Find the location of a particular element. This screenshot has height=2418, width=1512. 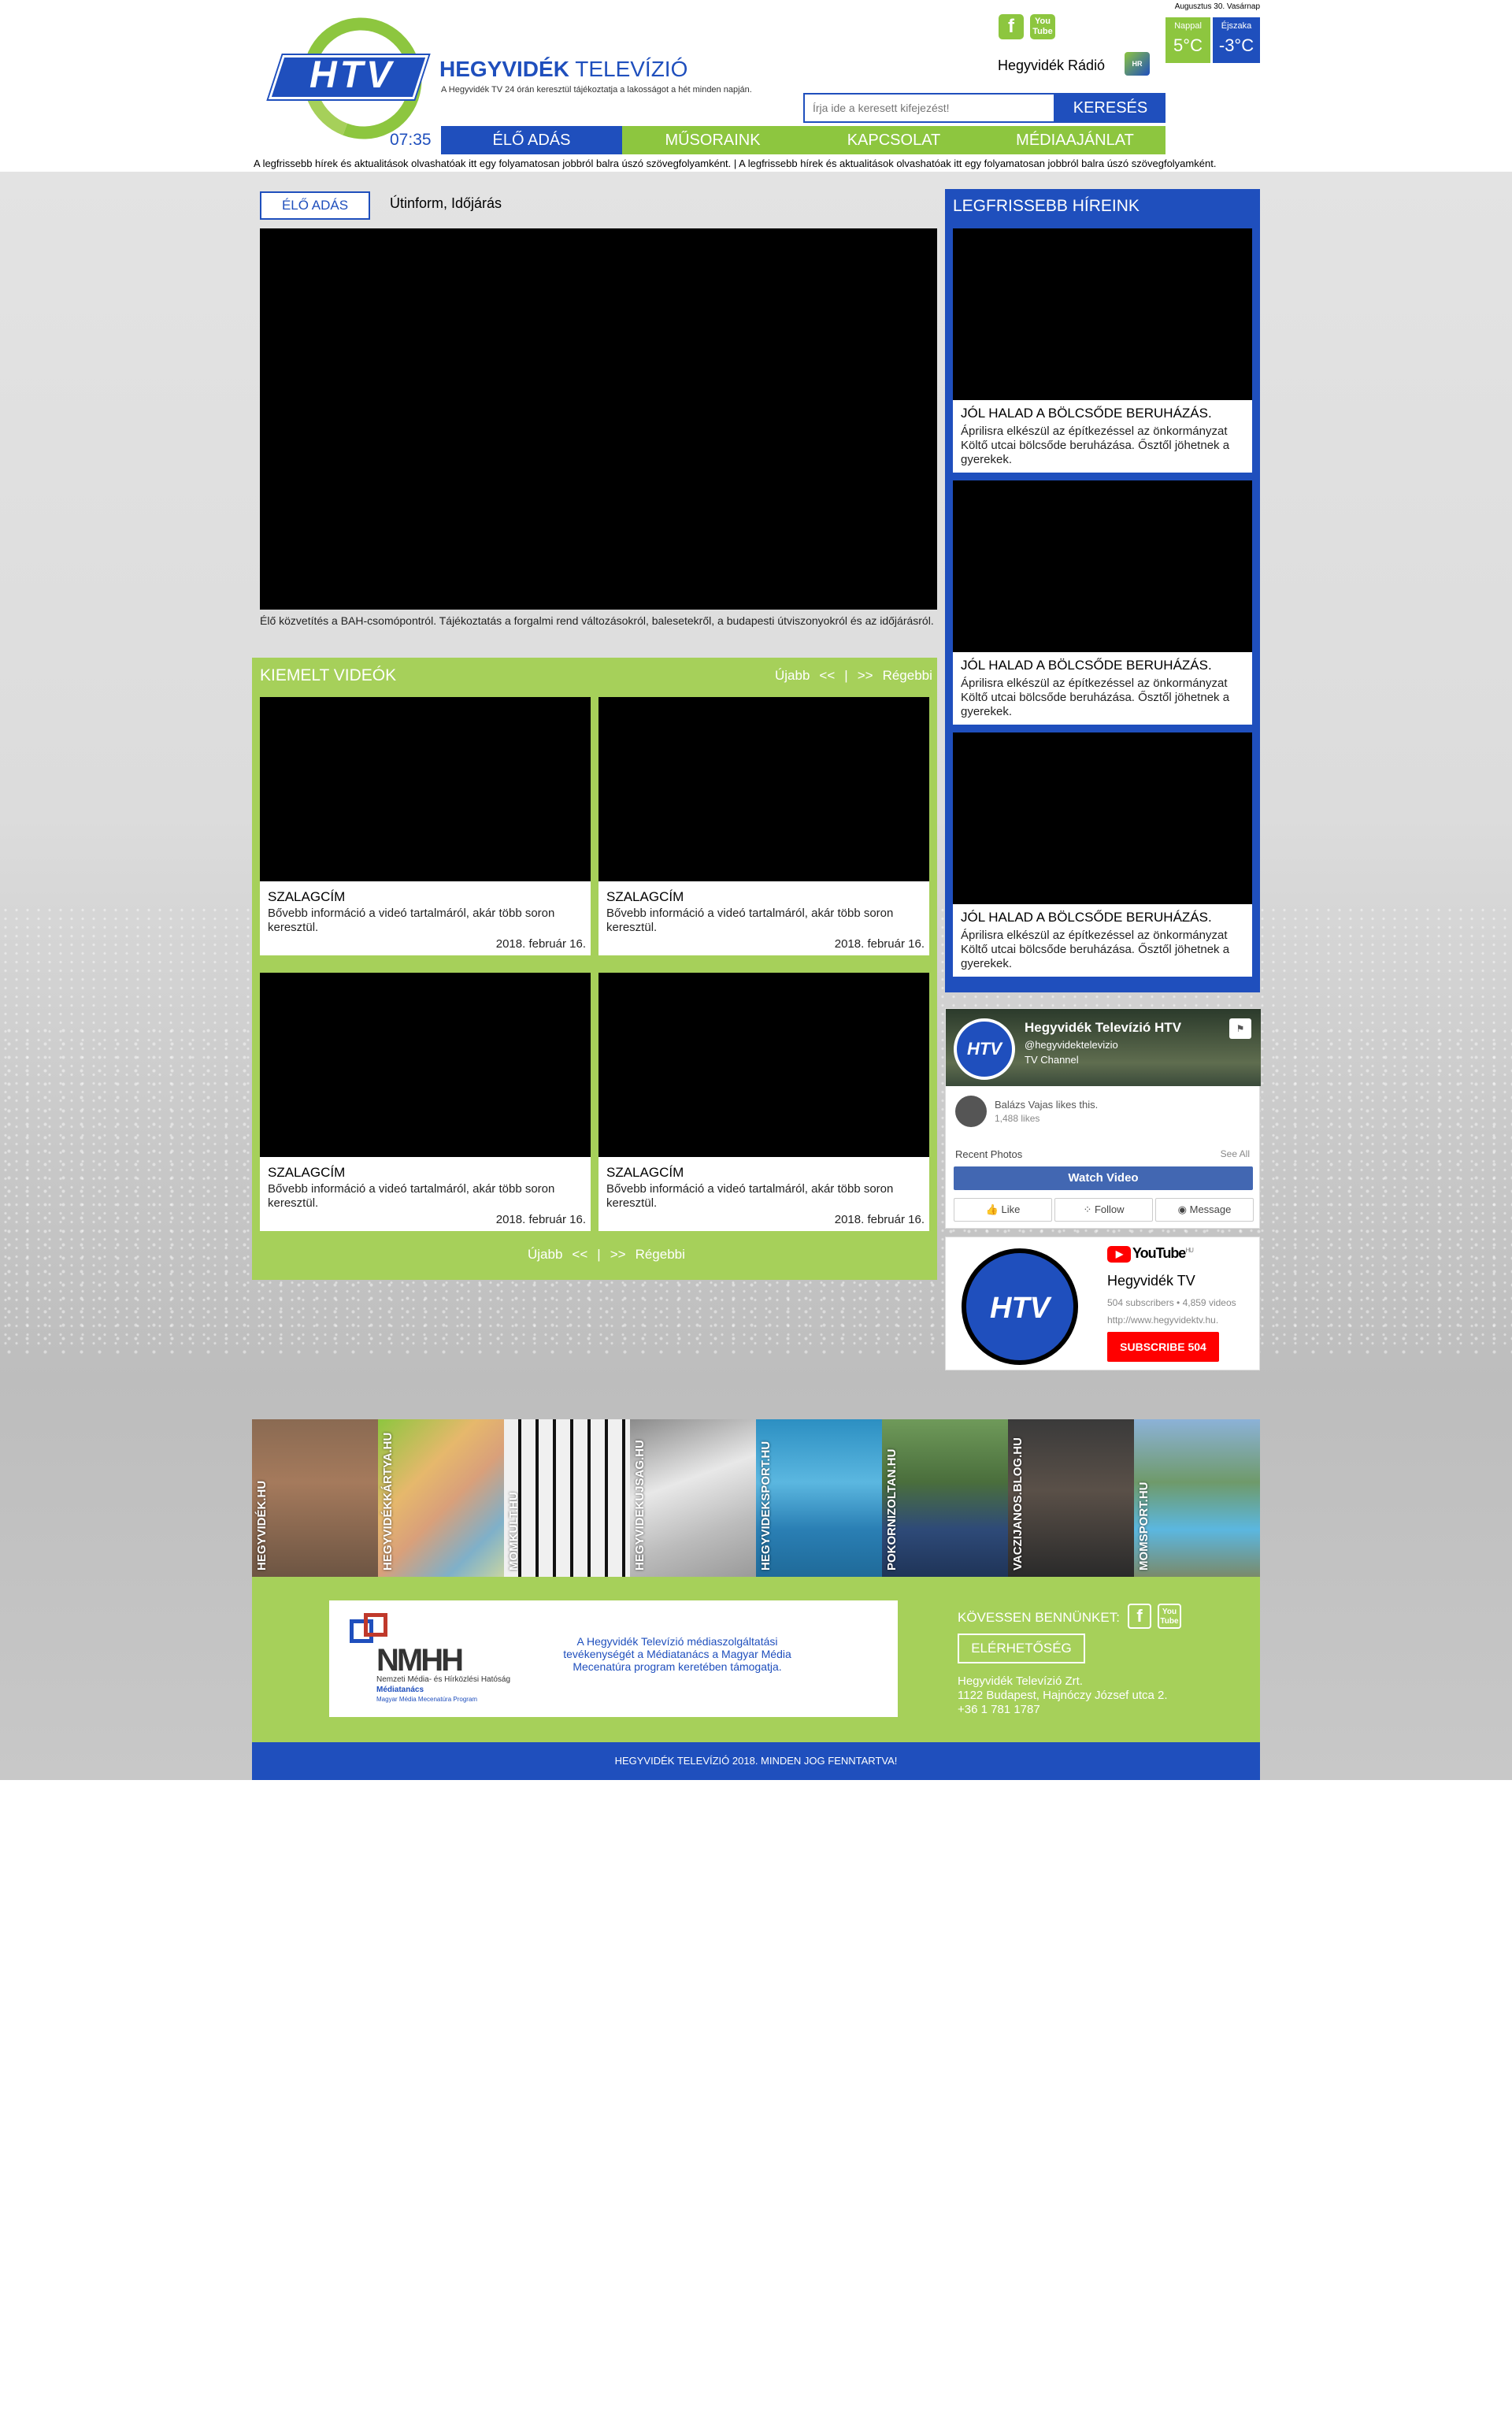

partner-label: HEGYVIDÉKKÁRTYA.HU is located at coordinates (388, 1501).